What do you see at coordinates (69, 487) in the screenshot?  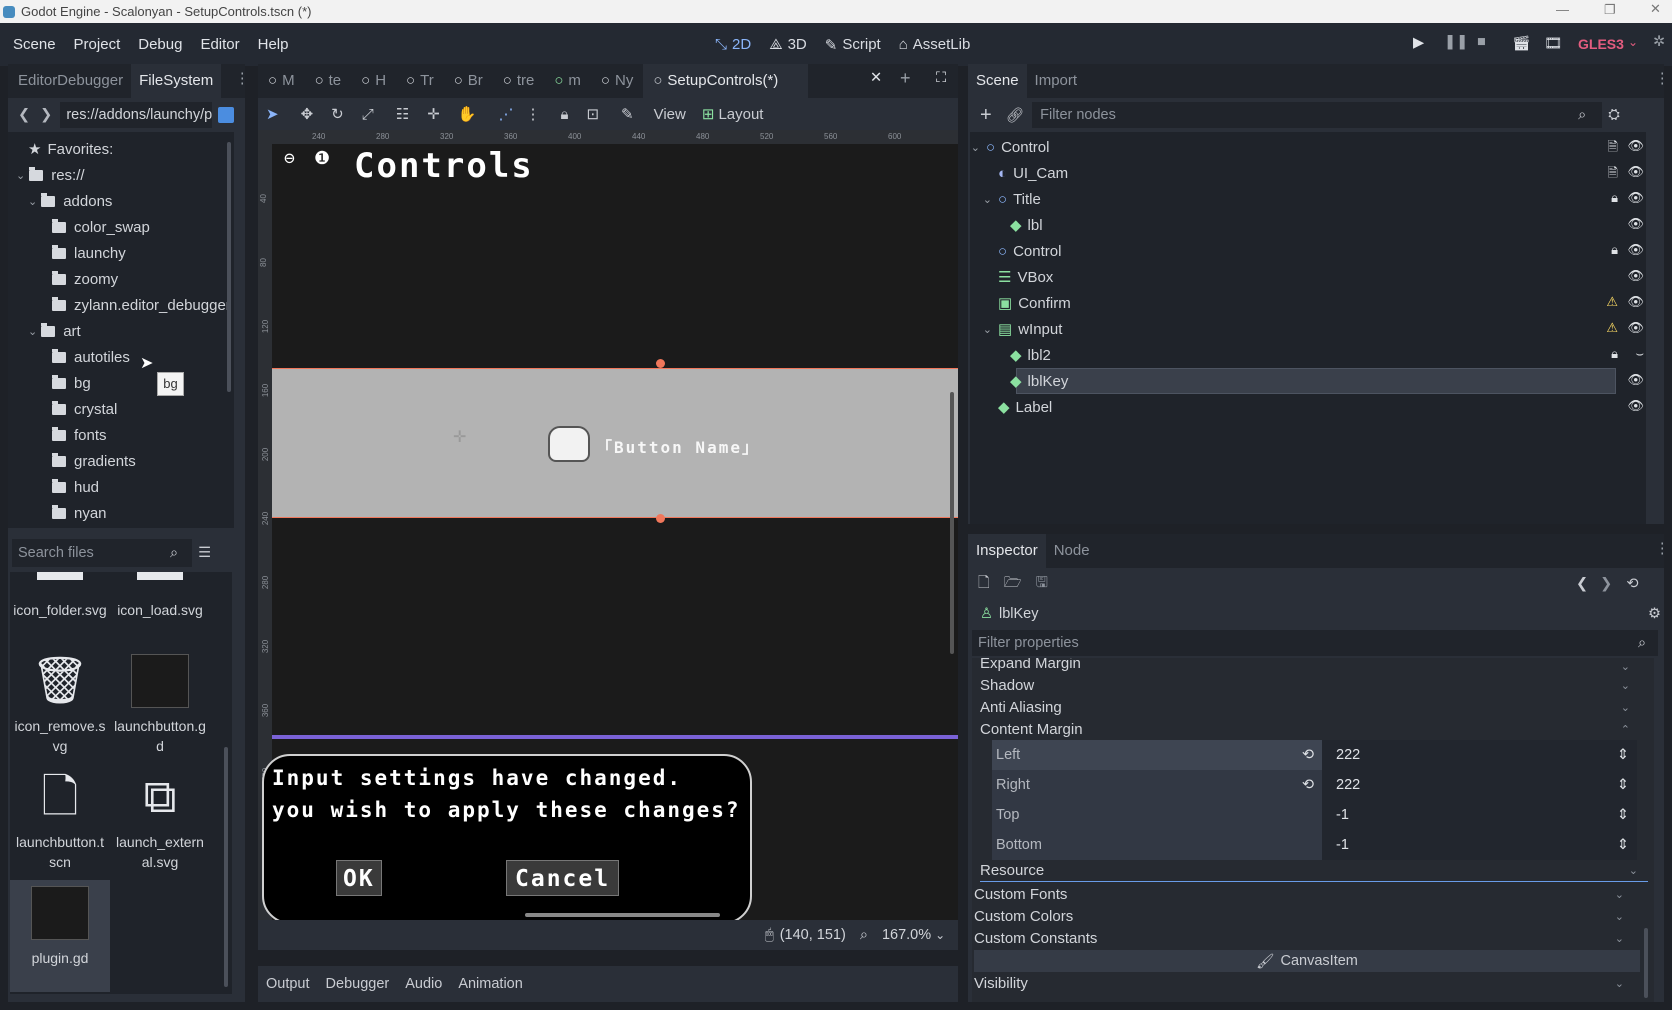 I see `folder-item: hud` at bounding box center [69, 487].